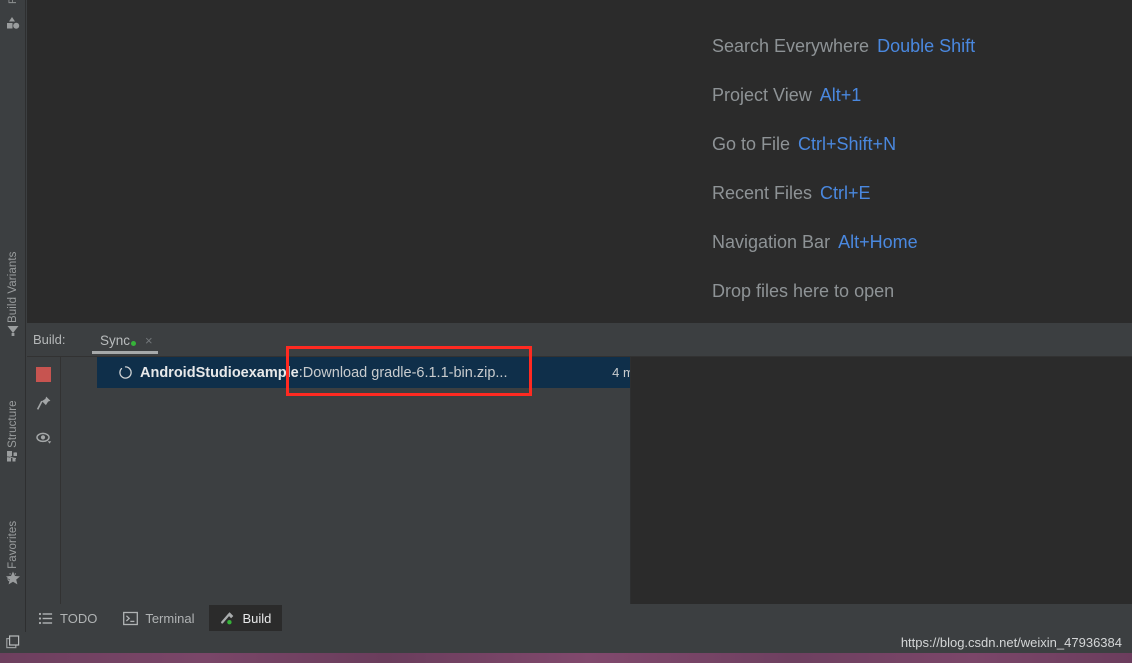 The height and width of the screenshot is (663, 1132). What do you see at coordinates (125, 372) in the screenshot?
I see `progress-spinner-icon` at bounding box center [125, 372].